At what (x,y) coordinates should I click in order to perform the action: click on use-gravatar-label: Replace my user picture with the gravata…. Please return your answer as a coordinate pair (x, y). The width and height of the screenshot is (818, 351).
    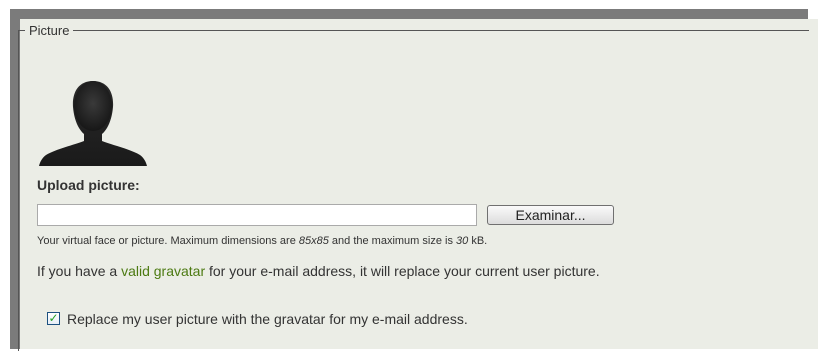
    Looking at the image, I should click on (267, 319).